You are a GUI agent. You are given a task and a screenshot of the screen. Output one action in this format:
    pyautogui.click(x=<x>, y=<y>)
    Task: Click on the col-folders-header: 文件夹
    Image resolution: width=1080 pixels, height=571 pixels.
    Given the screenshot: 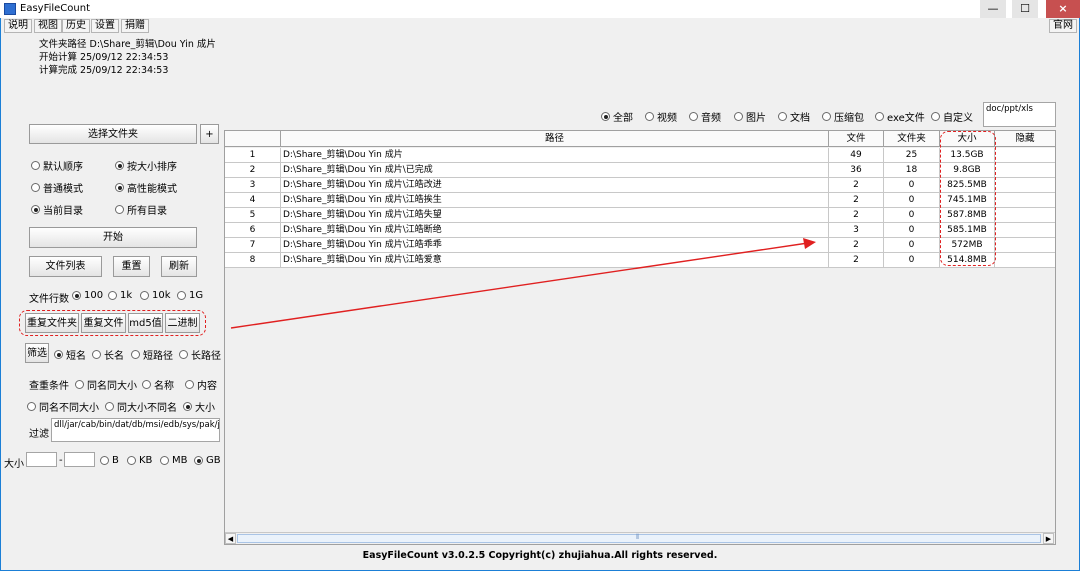 What is the action you would take?
    pyautogui.click(x=912, y=139)
    